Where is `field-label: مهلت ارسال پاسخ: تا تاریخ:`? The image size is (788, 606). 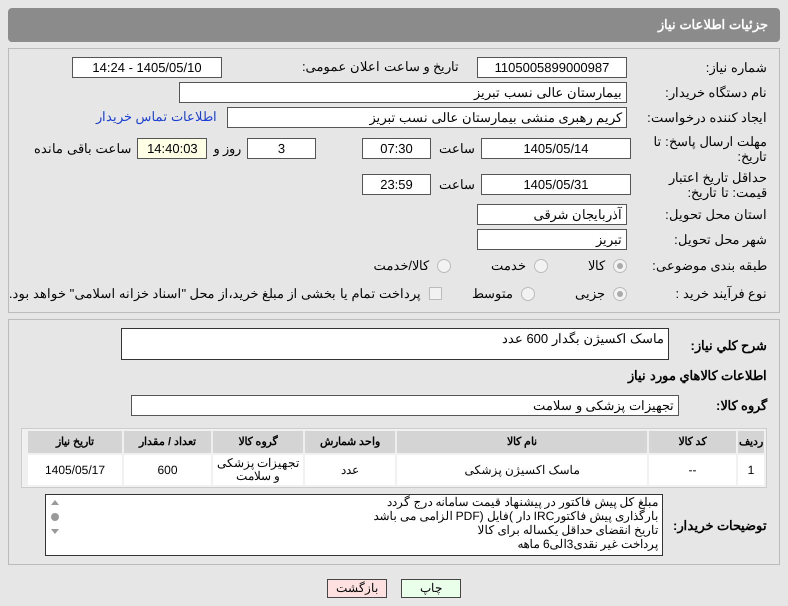 field-label: مهلت ارسال پاسخ: تا تاریخ: is located at coordinates (709, 149).